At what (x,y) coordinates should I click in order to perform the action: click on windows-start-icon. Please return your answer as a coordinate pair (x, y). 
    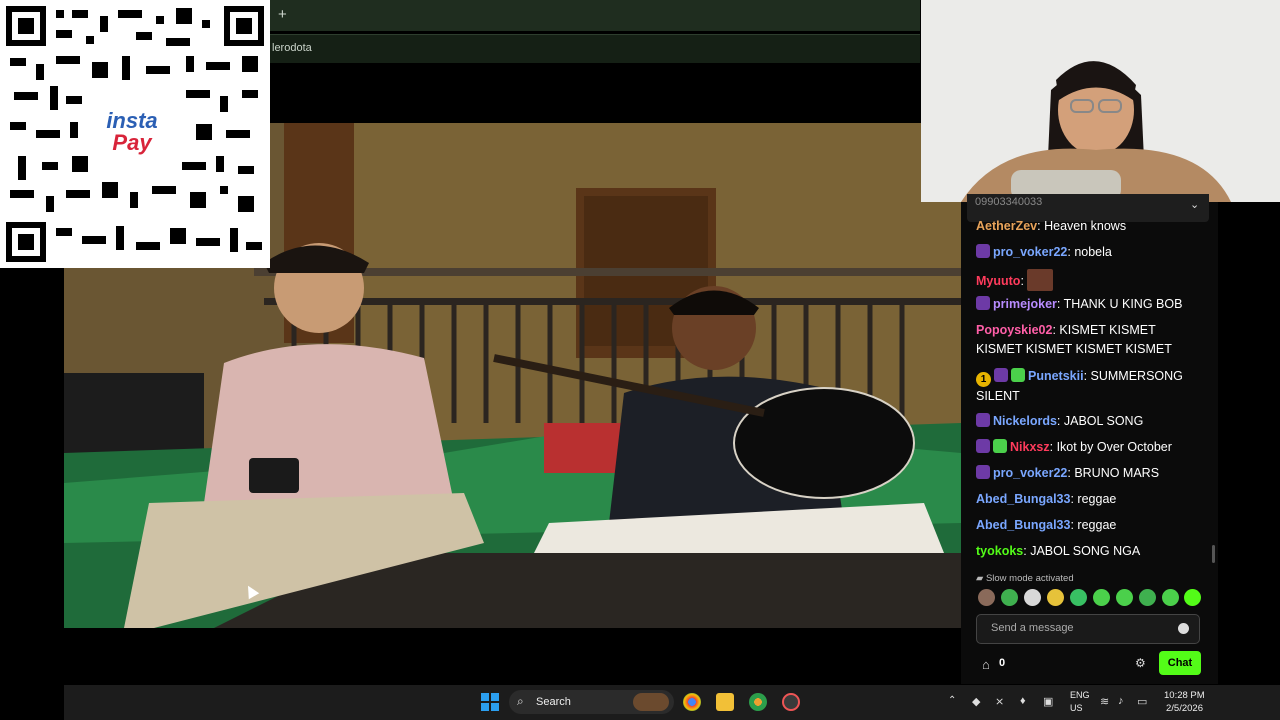
    Looking at the image, I should click on (490, 702).